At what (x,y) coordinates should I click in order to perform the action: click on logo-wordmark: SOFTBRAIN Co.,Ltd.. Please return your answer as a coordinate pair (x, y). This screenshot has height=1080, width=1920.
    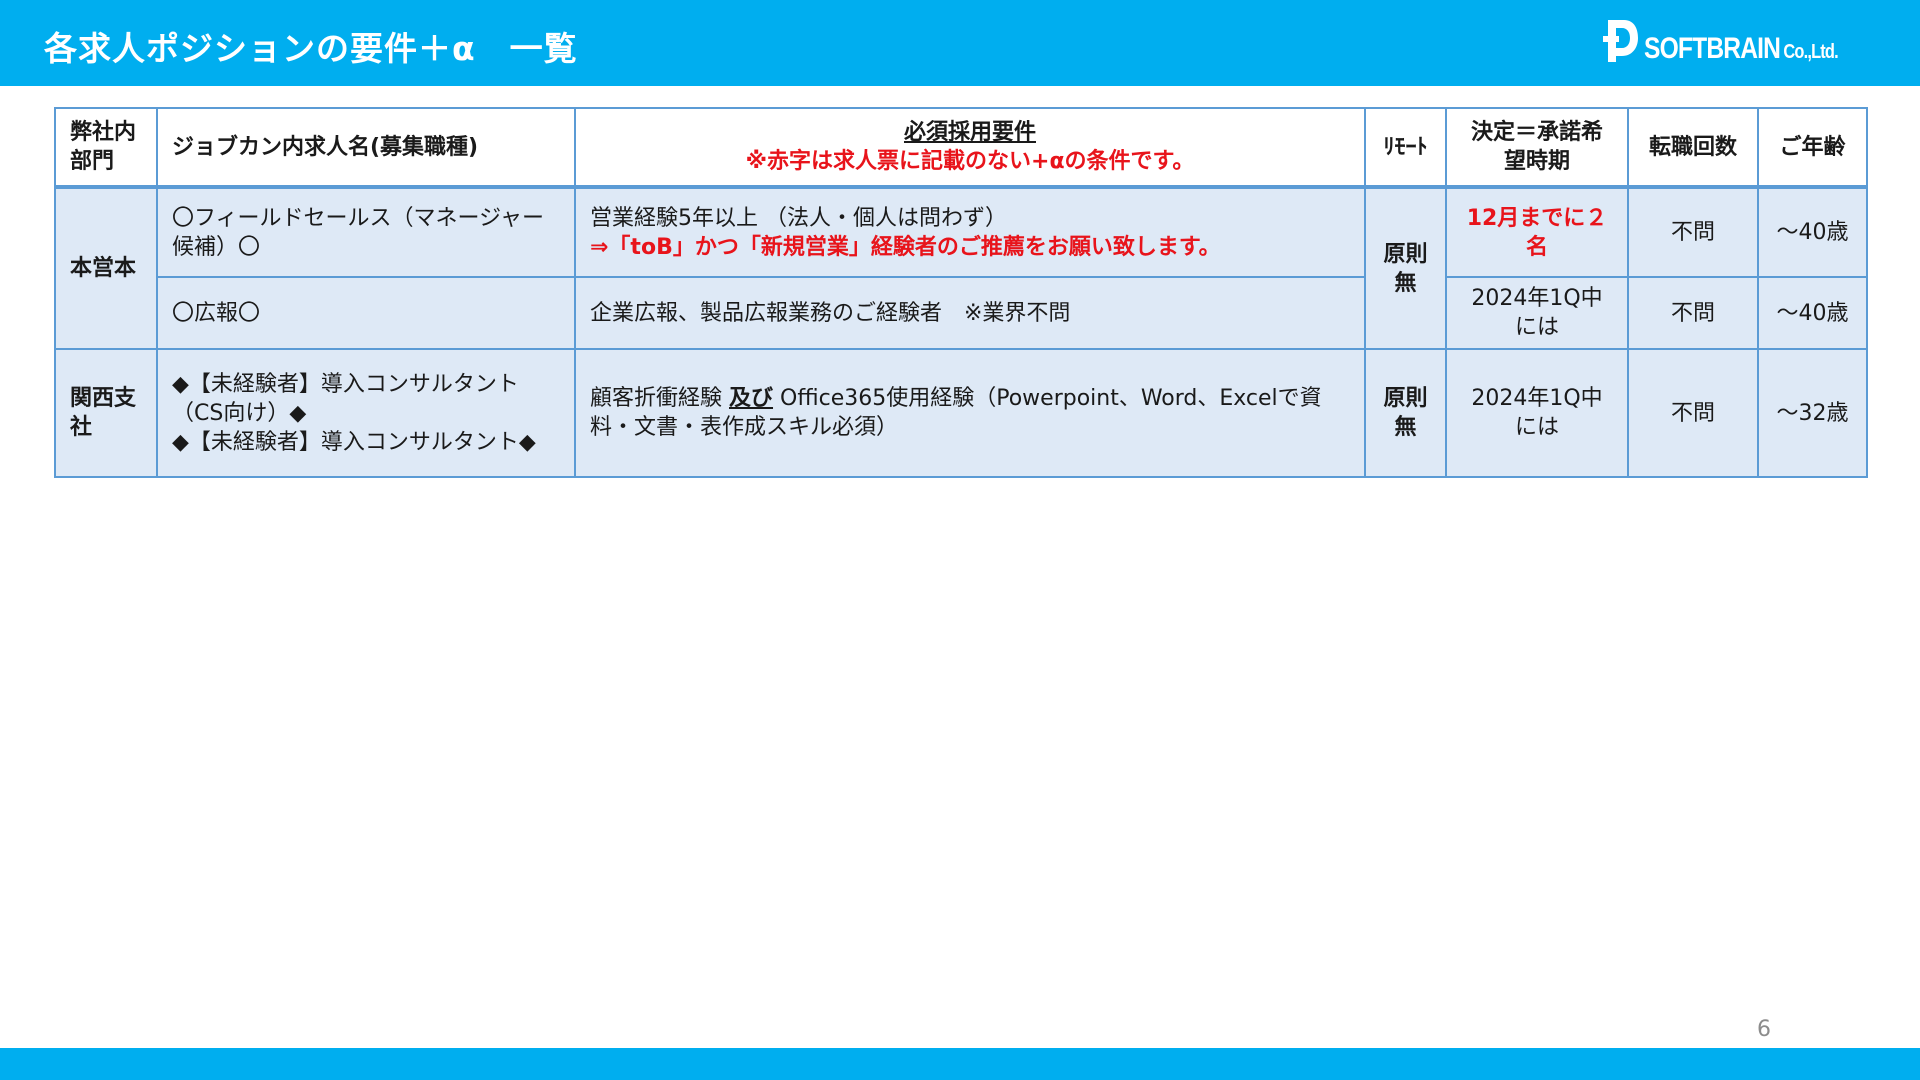
    Looking at the image, I should click on (1741, 49).